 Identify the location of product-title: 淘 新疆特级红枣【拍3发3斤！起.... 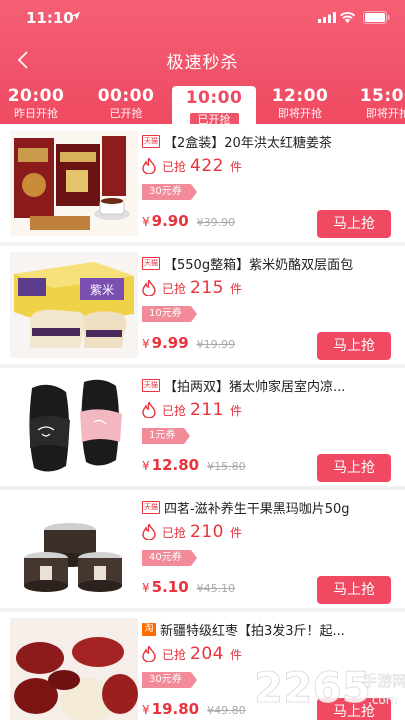
(266, 629).